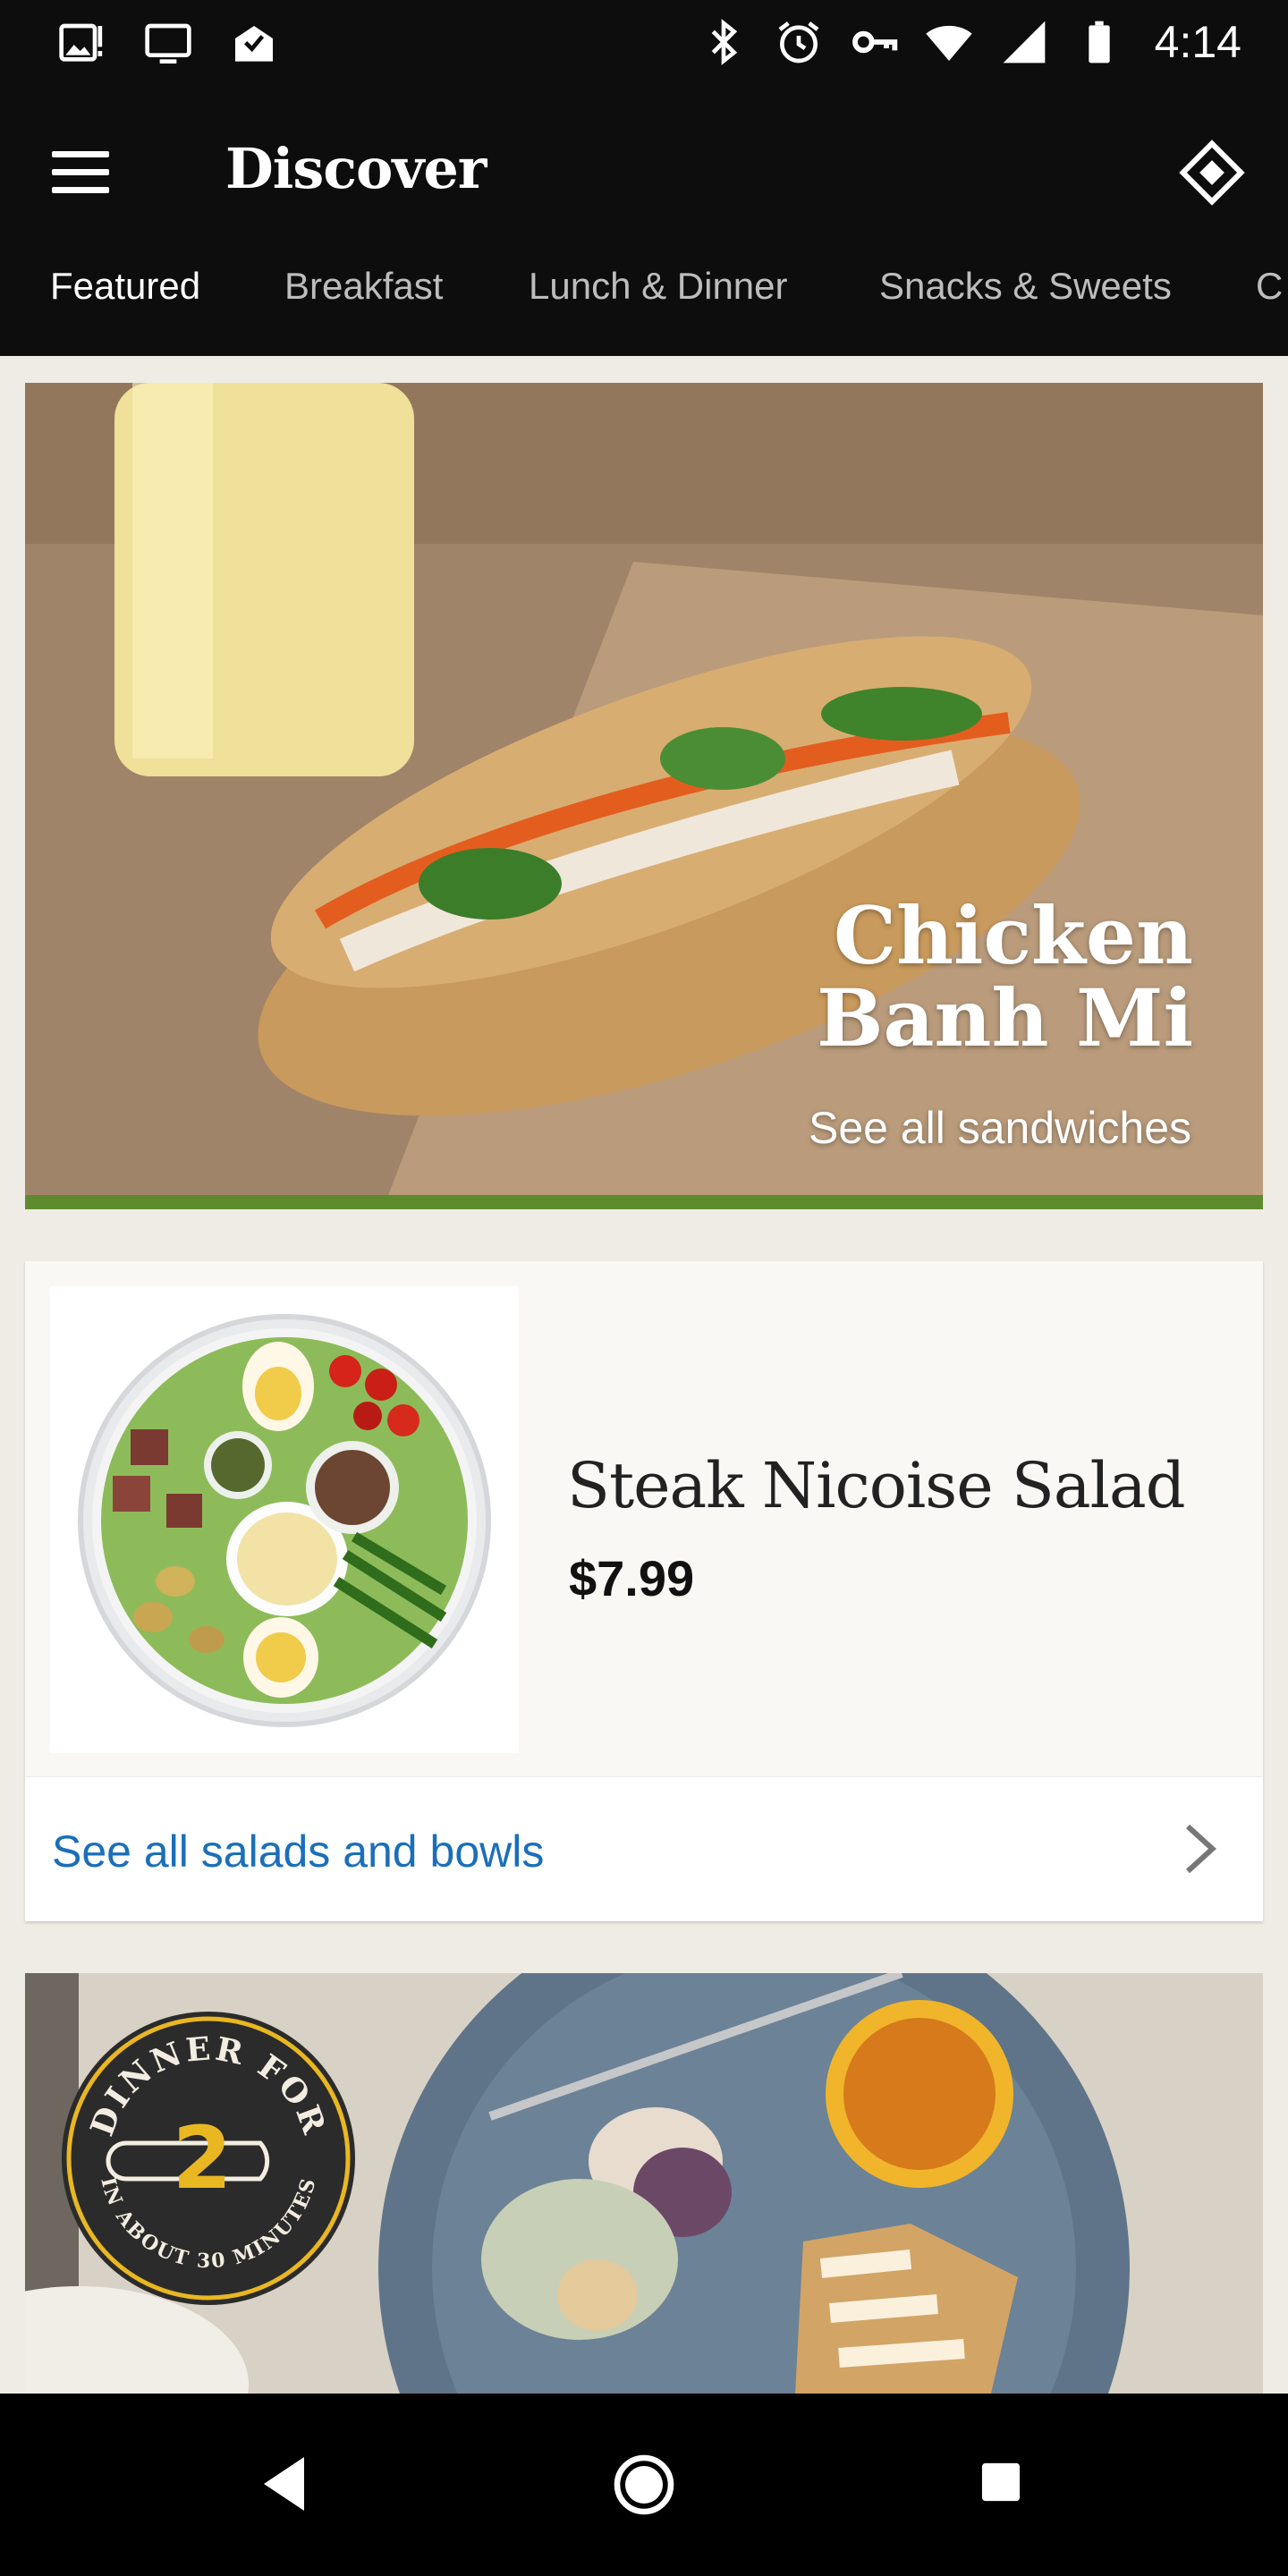  What do you see at coordinates (1197, 42) in the screenshot?
I see `status-time: 4:14` at bounding box center [1197, 42].